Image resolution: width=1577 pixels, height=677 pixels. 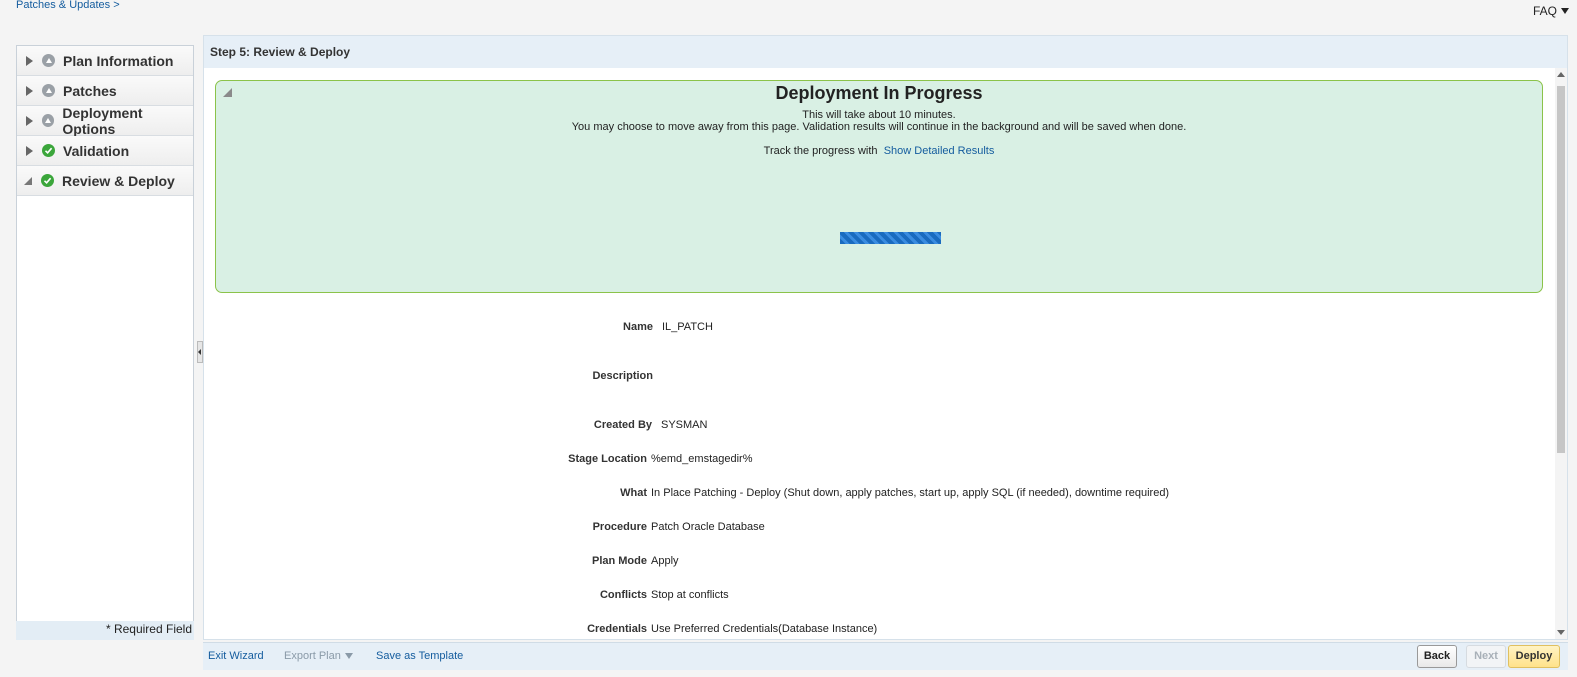 What do you see at coordinates (90, 90) in the screenshot?
I see `nav-item-label: Patches` at bounding box center [90, 90].